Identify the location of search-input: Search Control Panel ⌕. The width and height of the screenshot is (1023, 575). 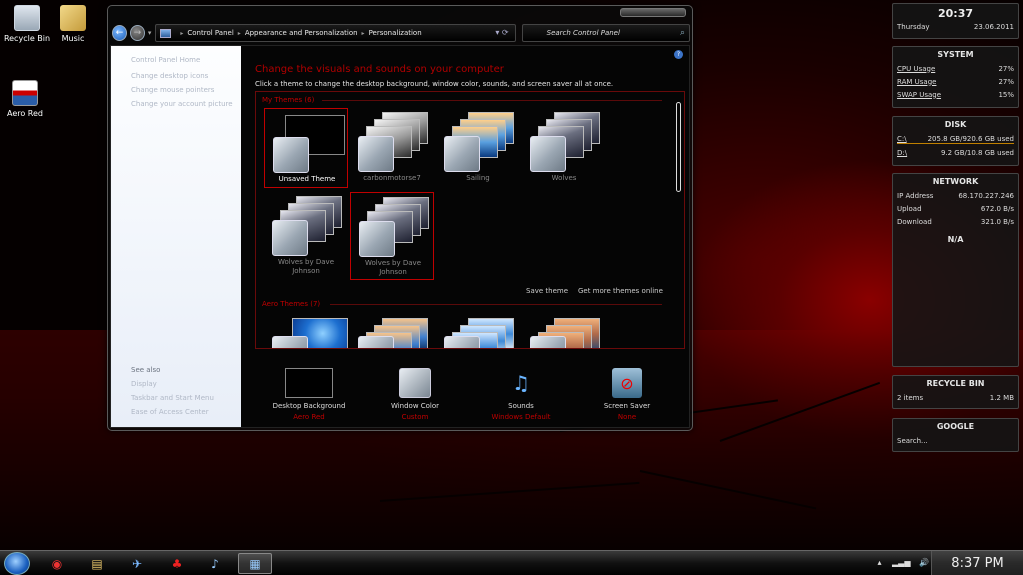
(606, 33).